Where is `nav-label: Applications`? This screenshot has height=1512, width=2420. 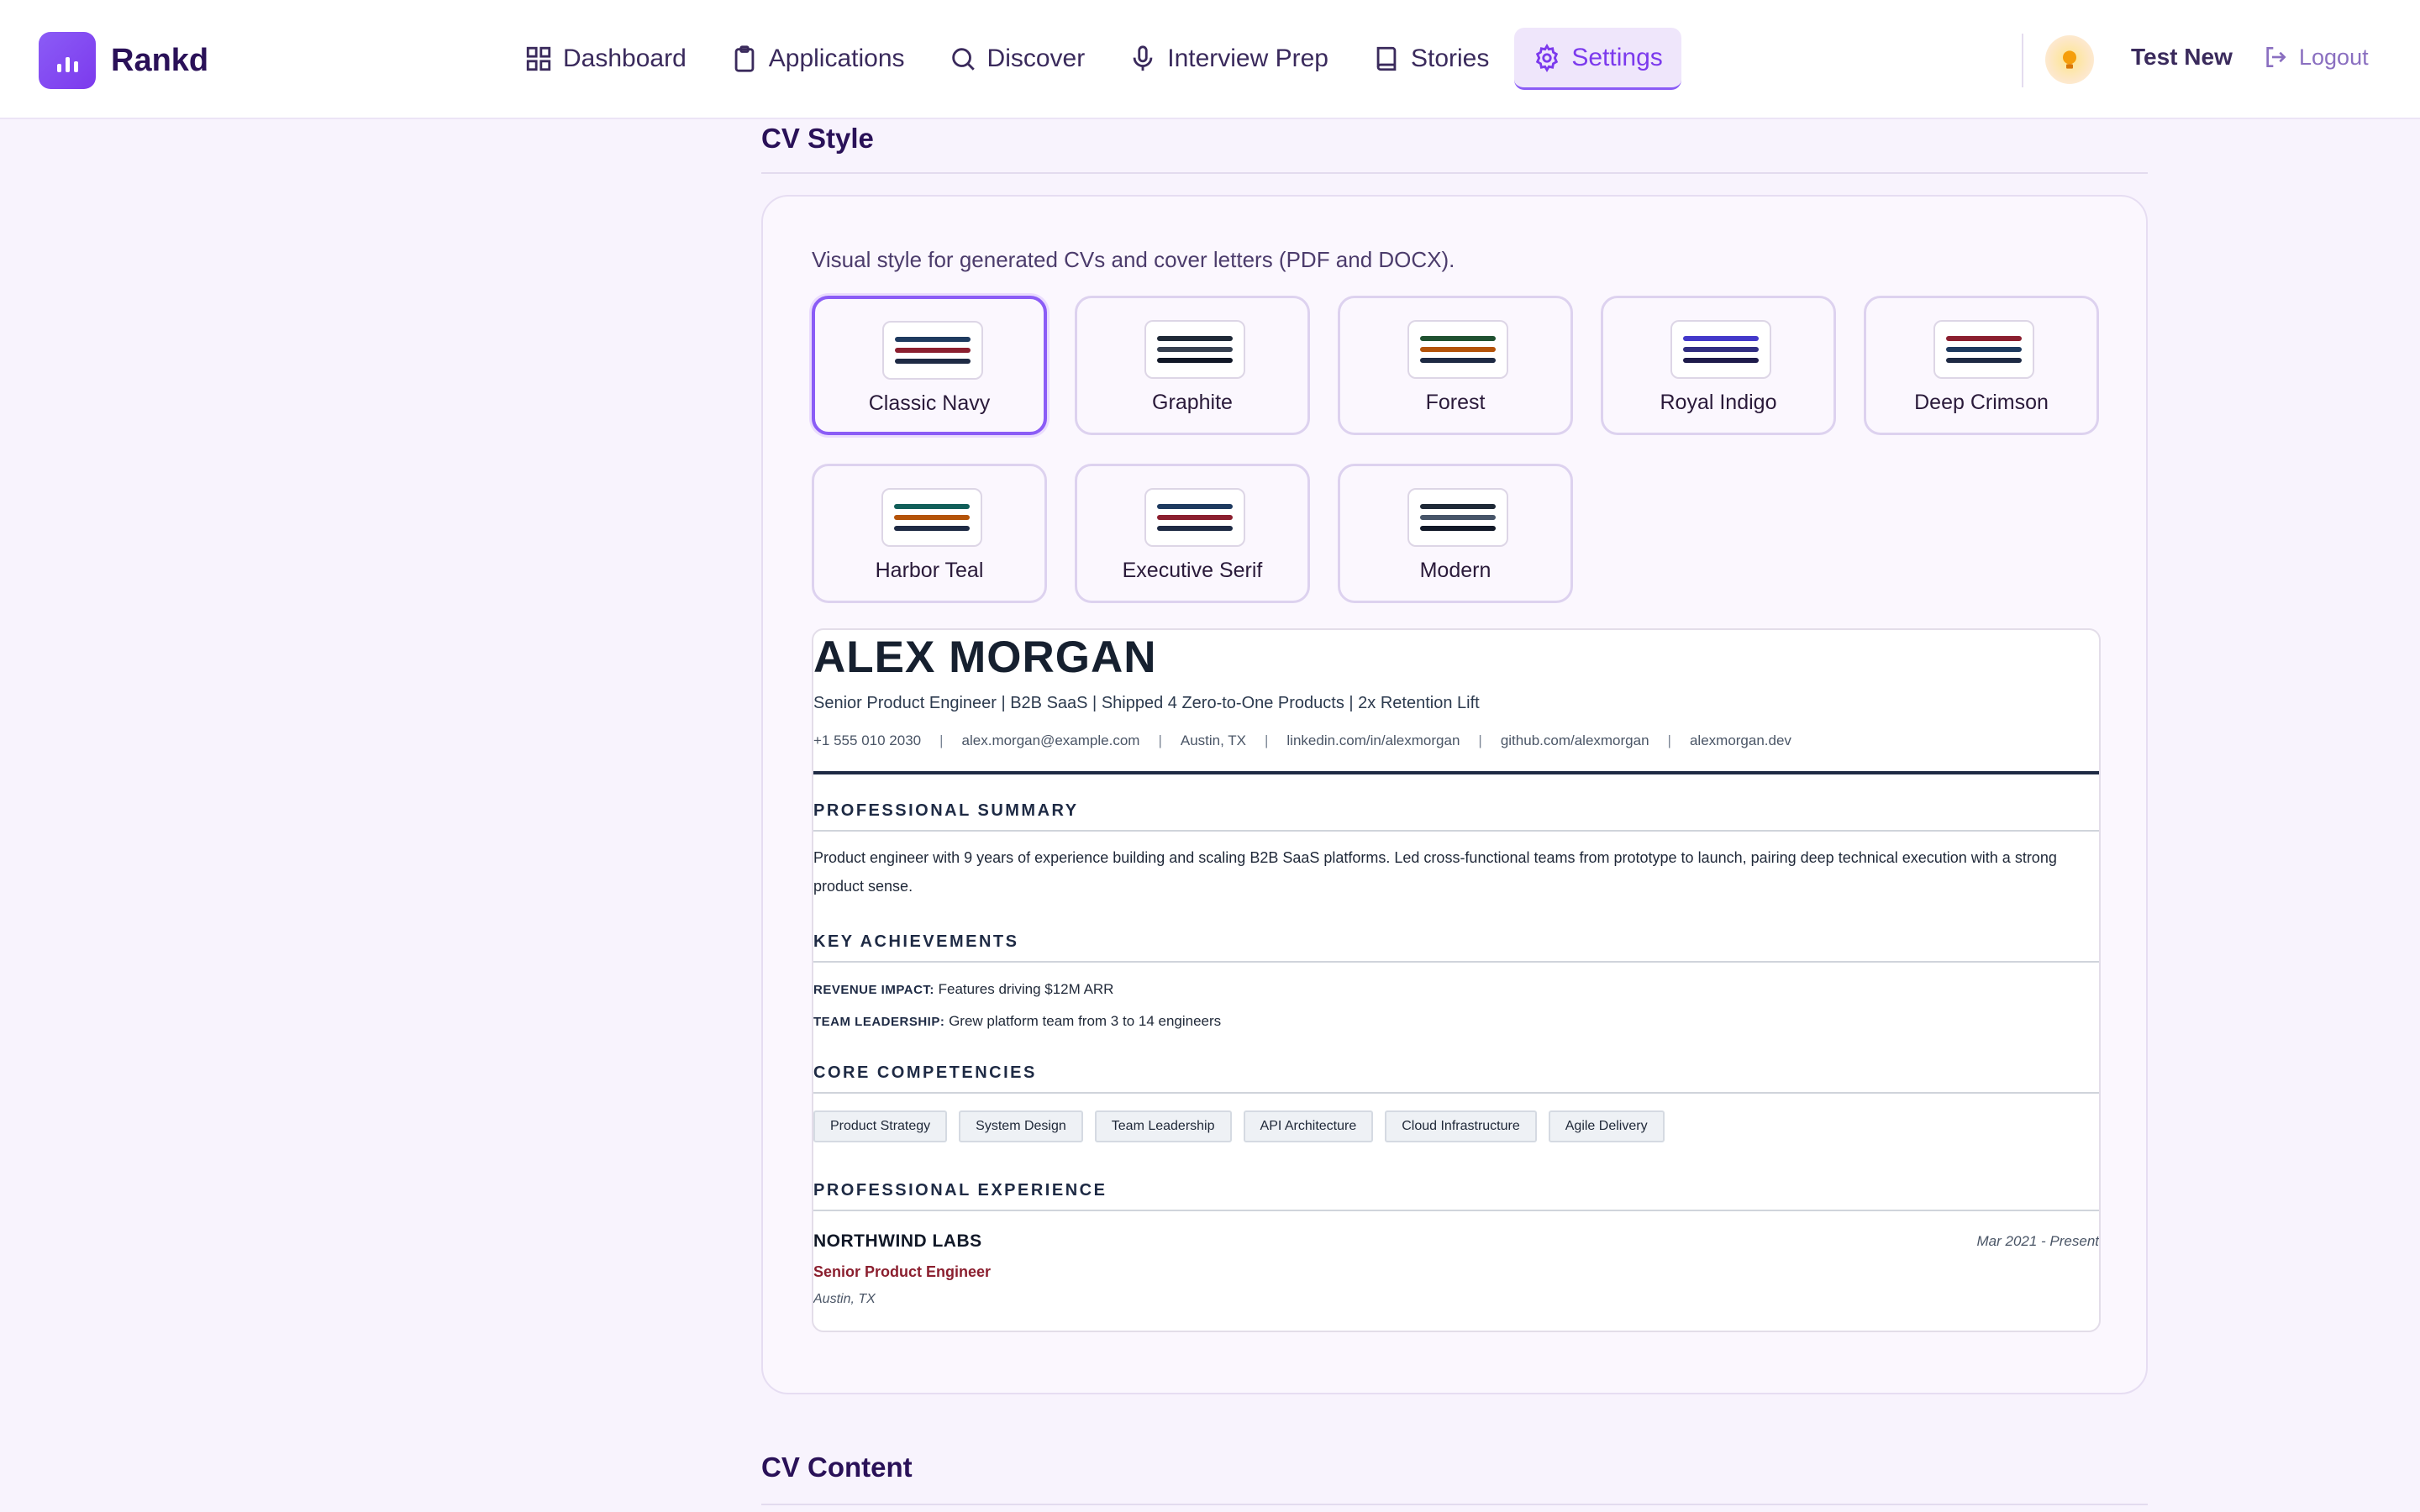 nav-label: Applications is located at coordinates (837, 58).